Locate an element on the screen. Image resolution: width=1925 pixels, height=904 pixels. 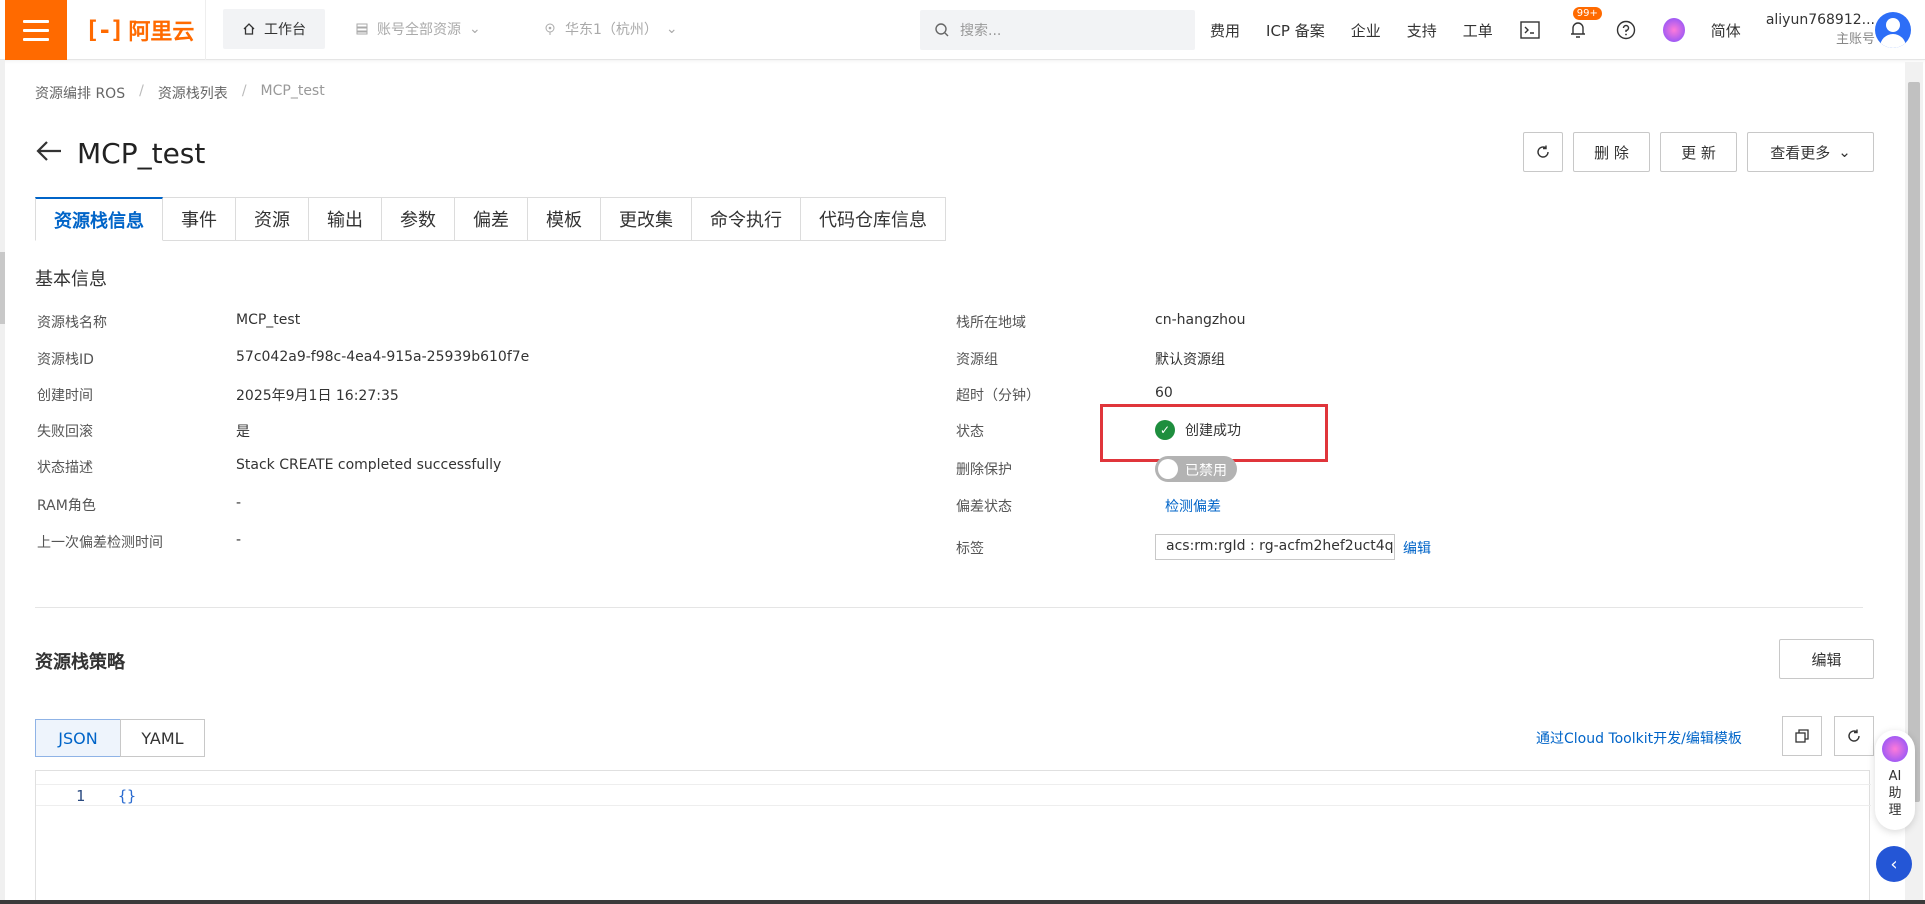
edit-policy-button: 编辑 is located at coordinates (1826, 659).